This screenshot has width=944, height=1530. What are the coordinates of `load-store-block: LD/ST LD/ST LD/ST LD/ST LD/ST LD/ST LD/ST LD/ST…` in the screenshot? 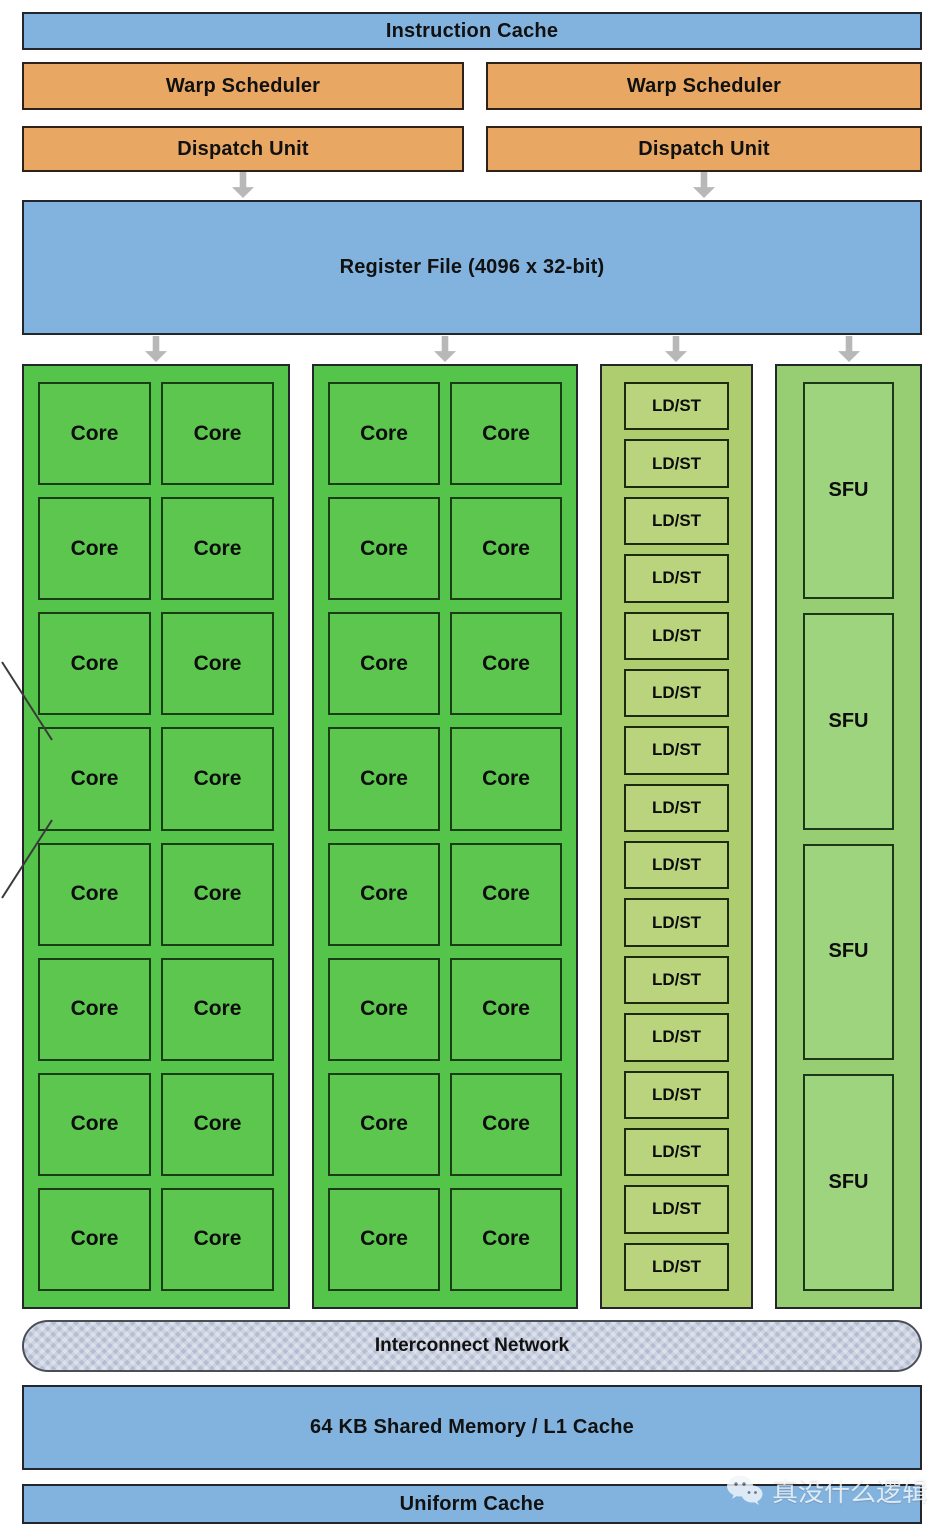 It's located at (676, 836).